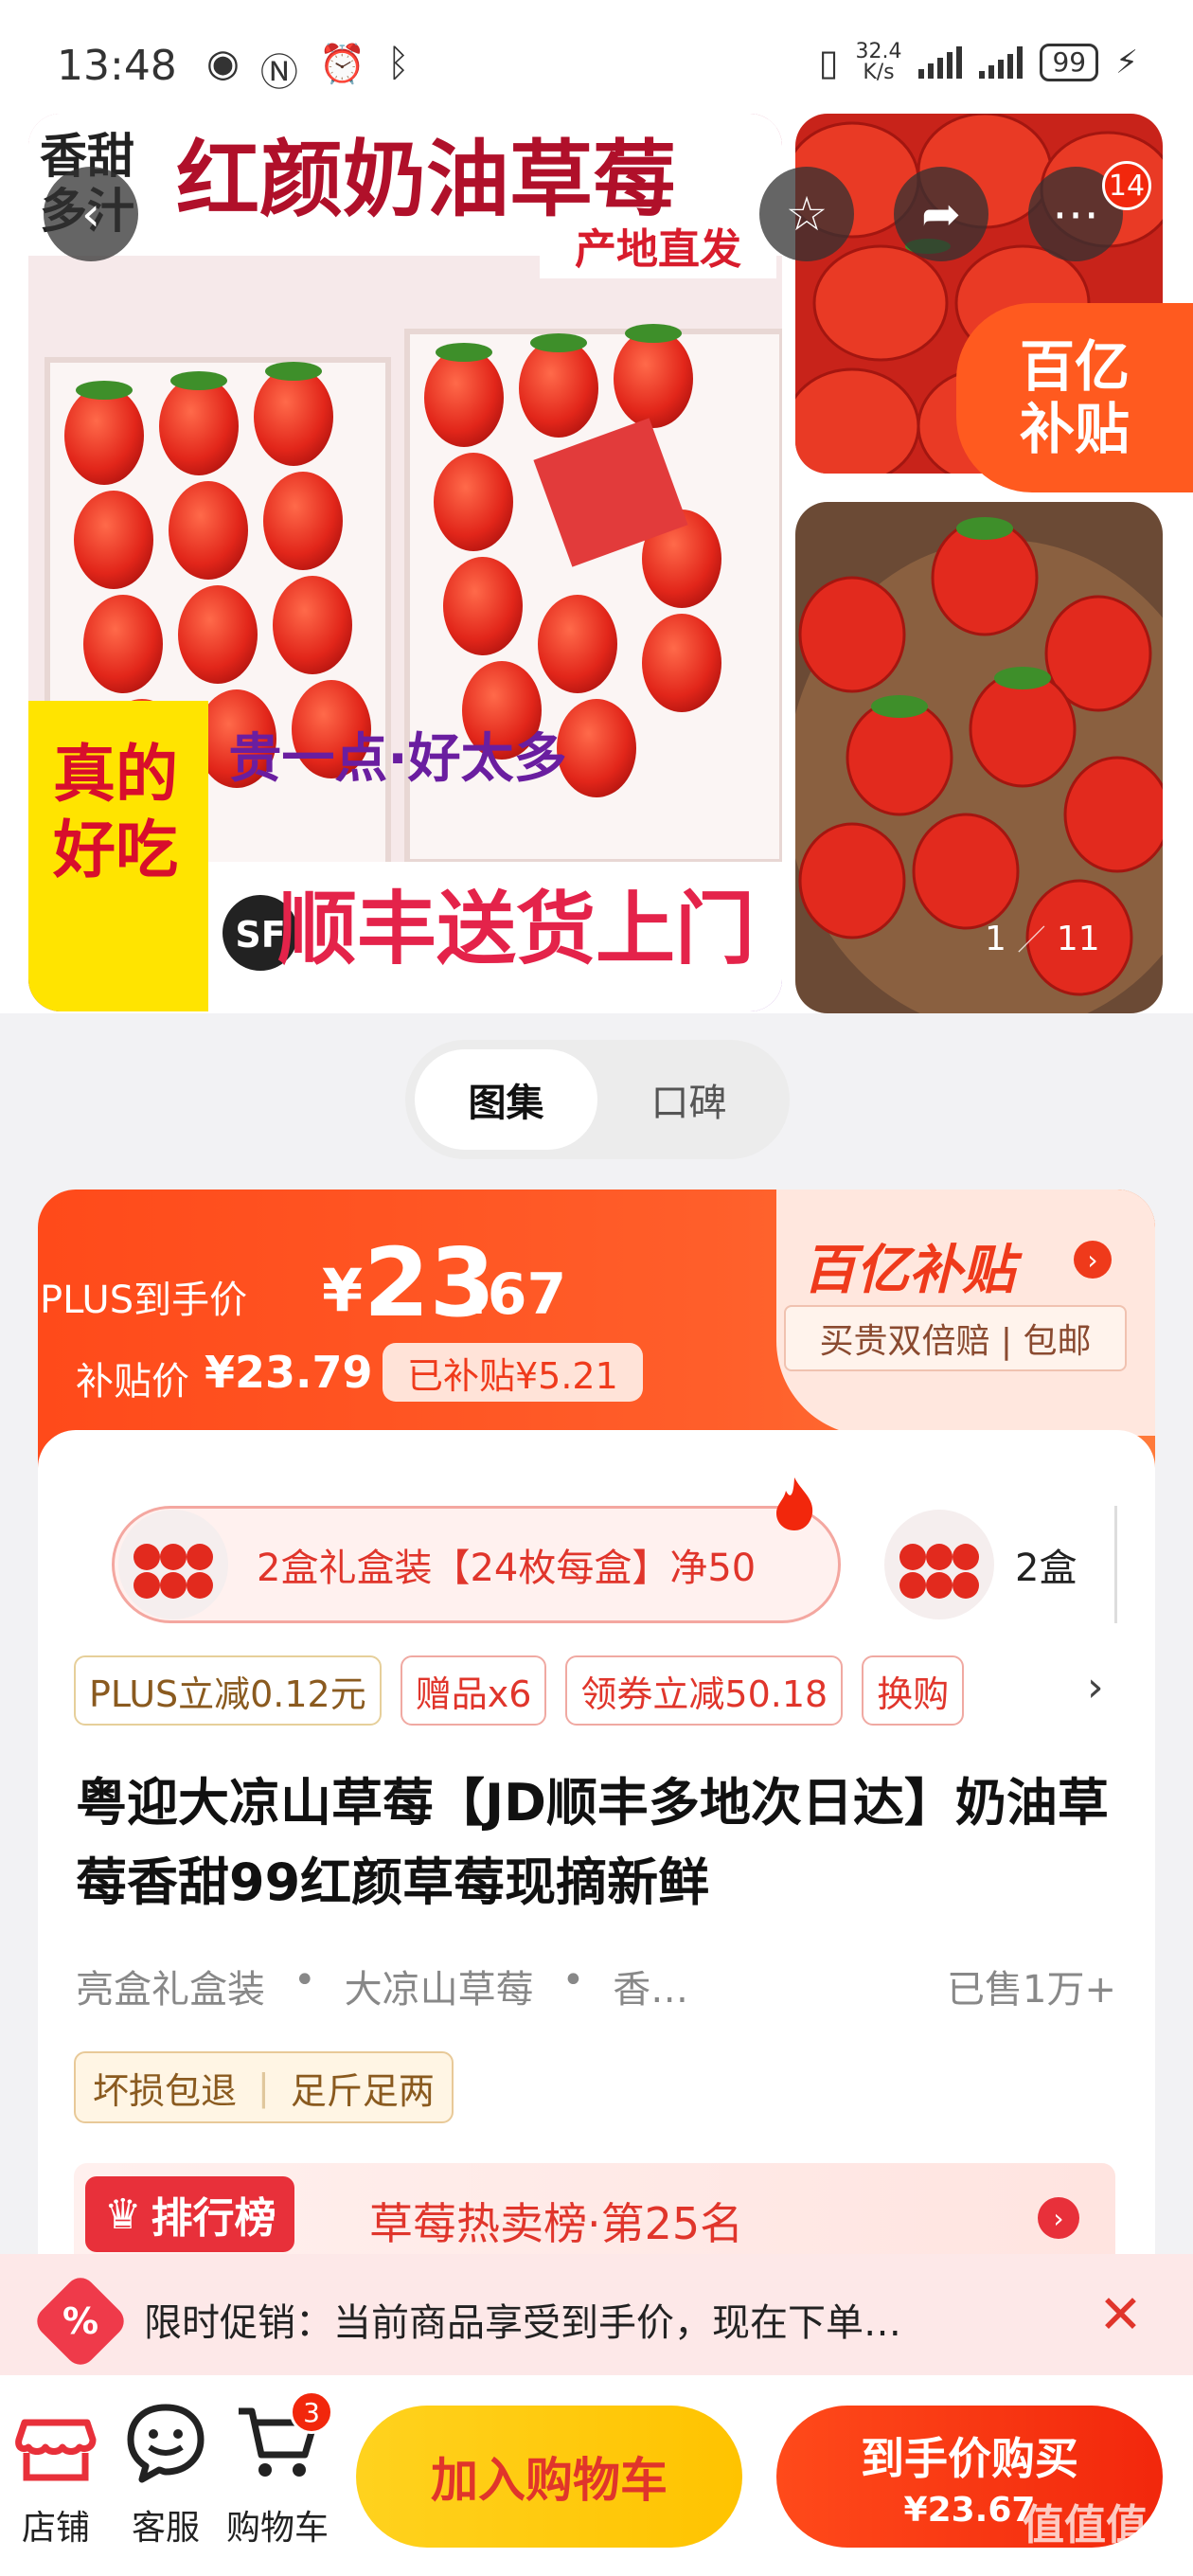 This screenshot has height=2576, width=1193. What do you see at coordinates (969, 2510) in the screenshot?
I see `buy-now-price: ¥23.67` at bounding box center [969, 2510].